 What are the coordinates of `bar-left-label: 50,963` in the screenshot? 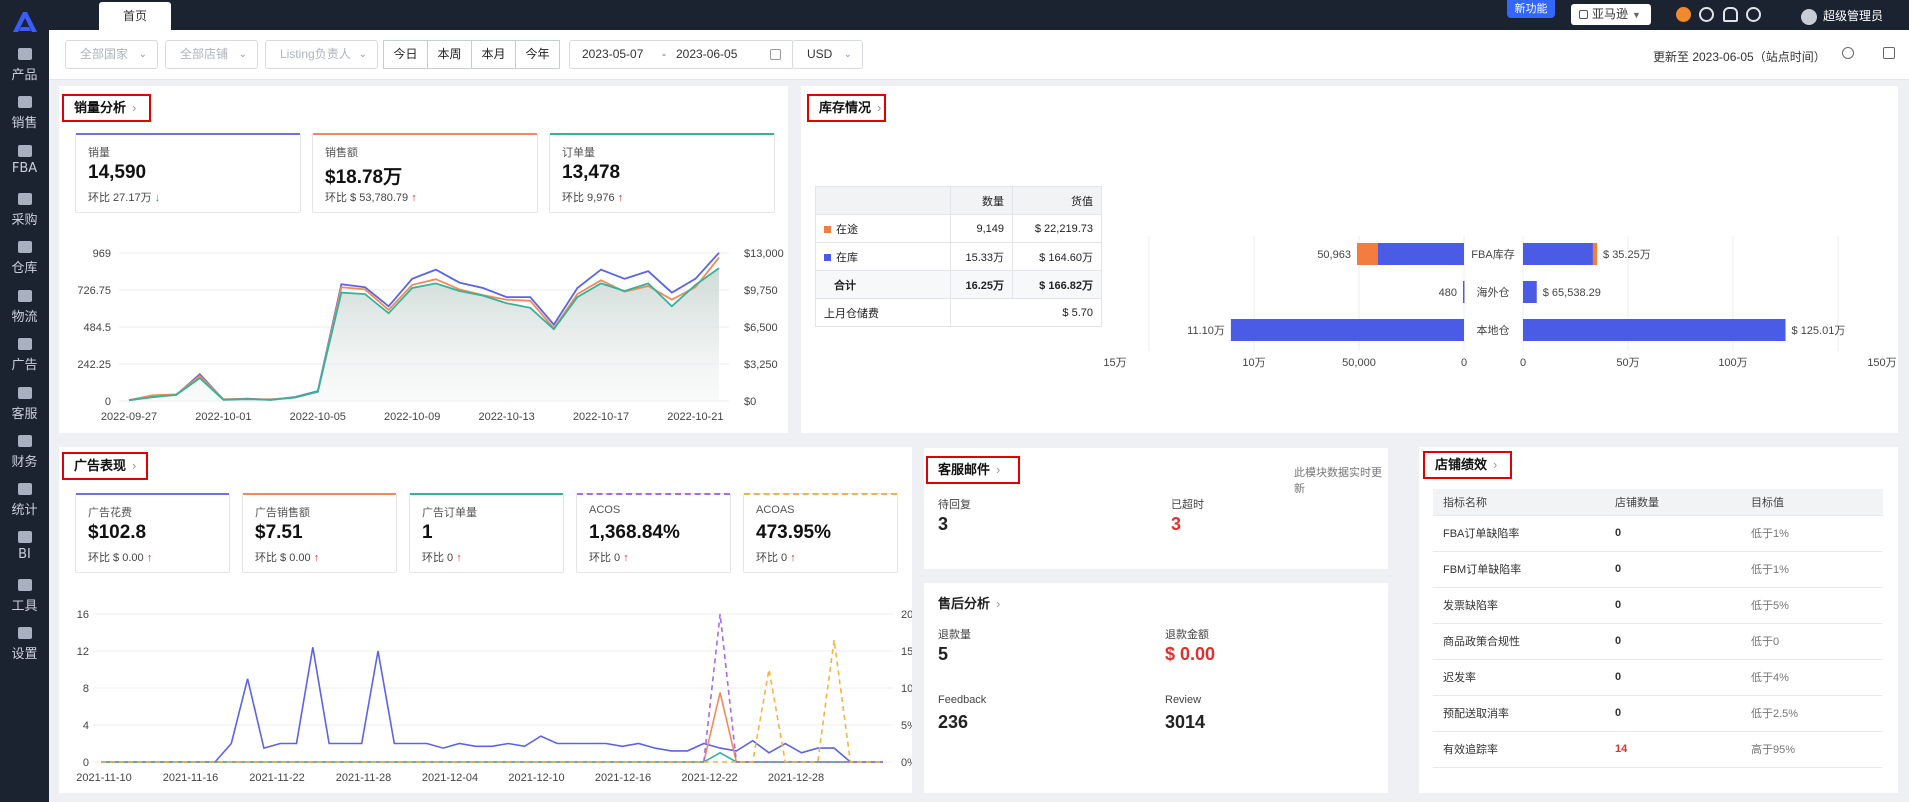 It's located at (1334, 255).